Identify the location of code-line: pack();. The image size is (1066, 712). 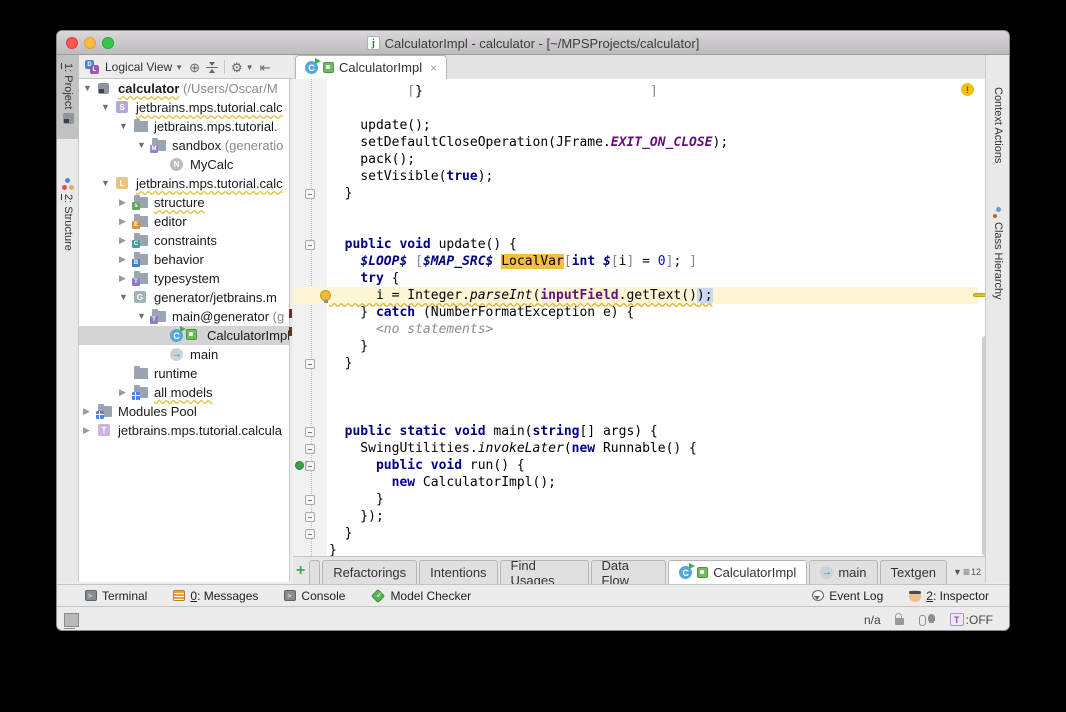
(635, 159).